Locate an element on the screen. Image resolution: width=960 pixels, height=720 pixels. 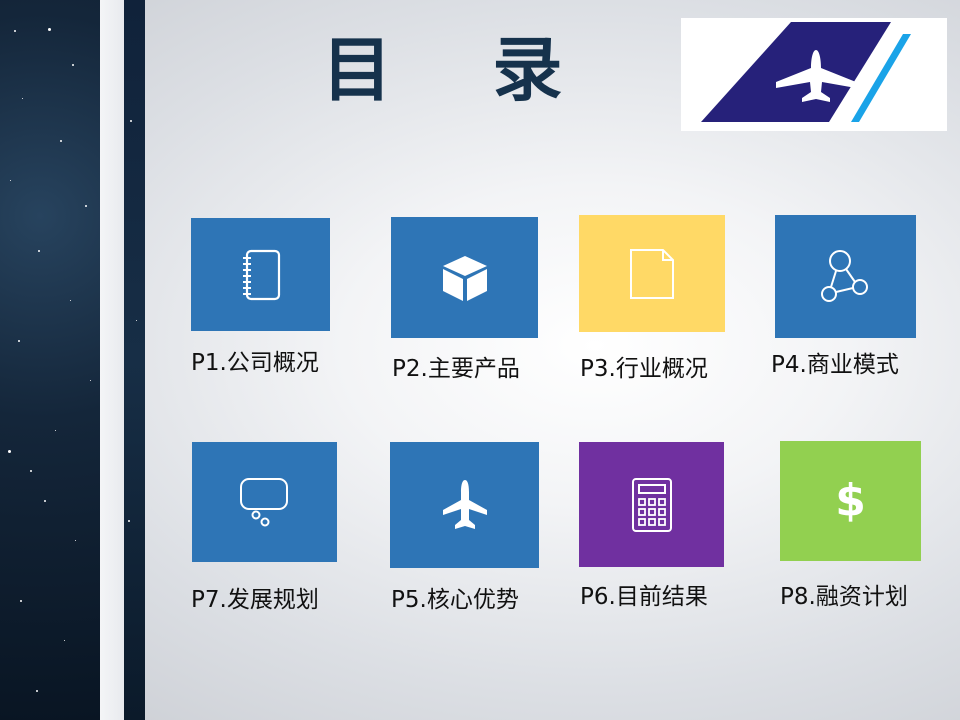
tile-business-model is located at coordinates (845, 276).